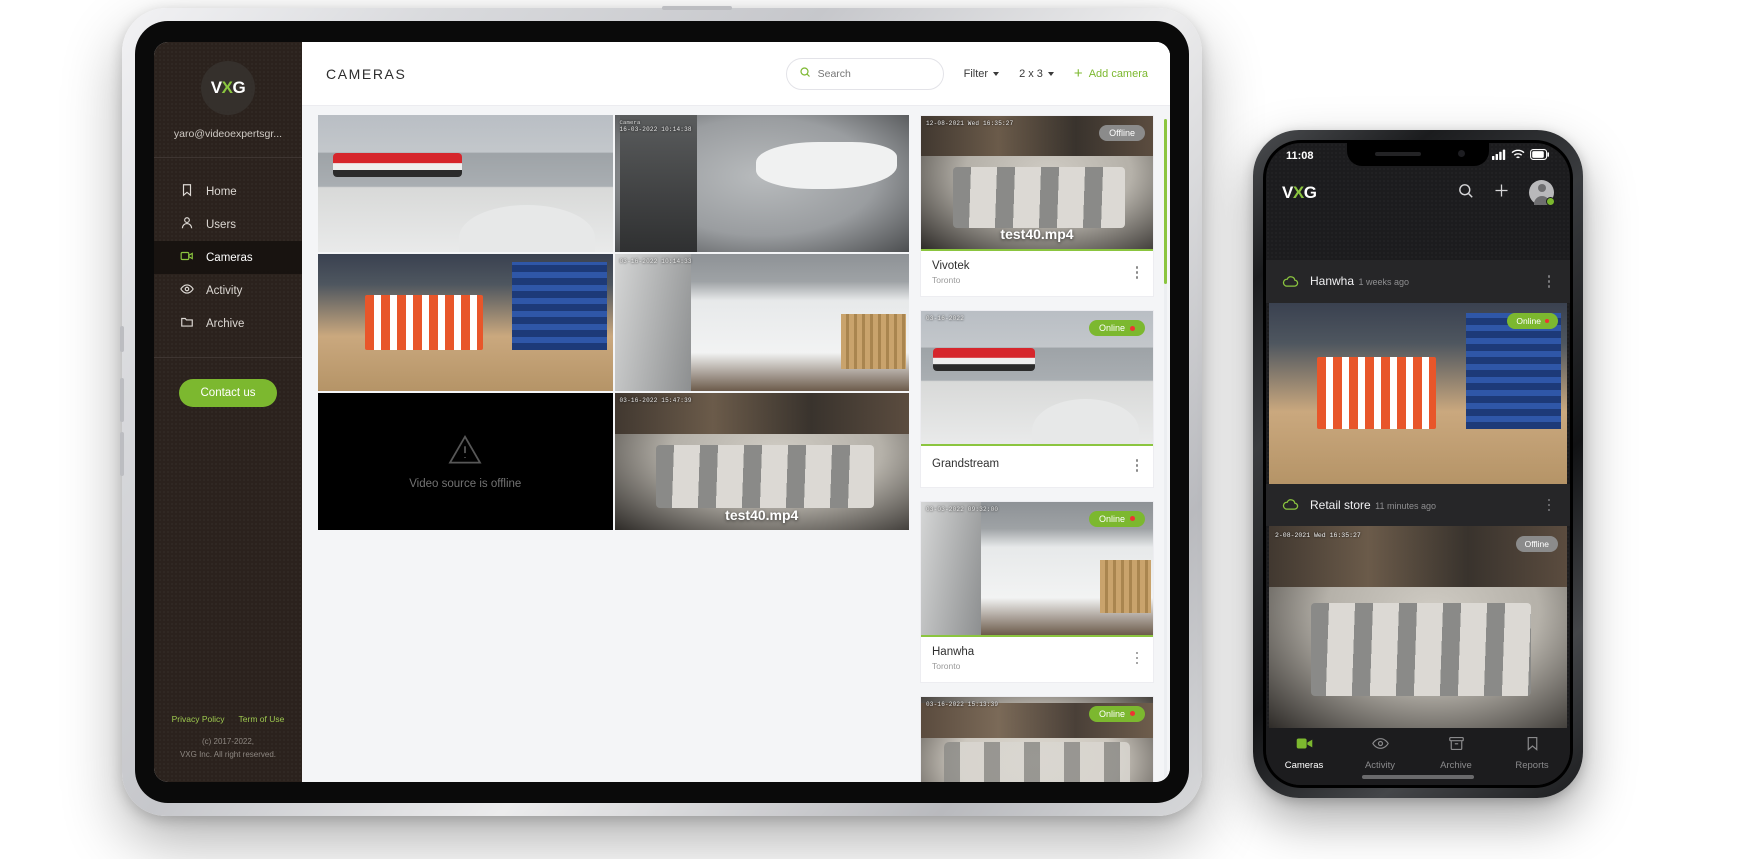 The width and height of the screenshot is (1747, 859). What do you see at coordinates (736, 74) in the screenshot?
I see `topbar: CAMERAS Filter` at bounding box center [736, 74].